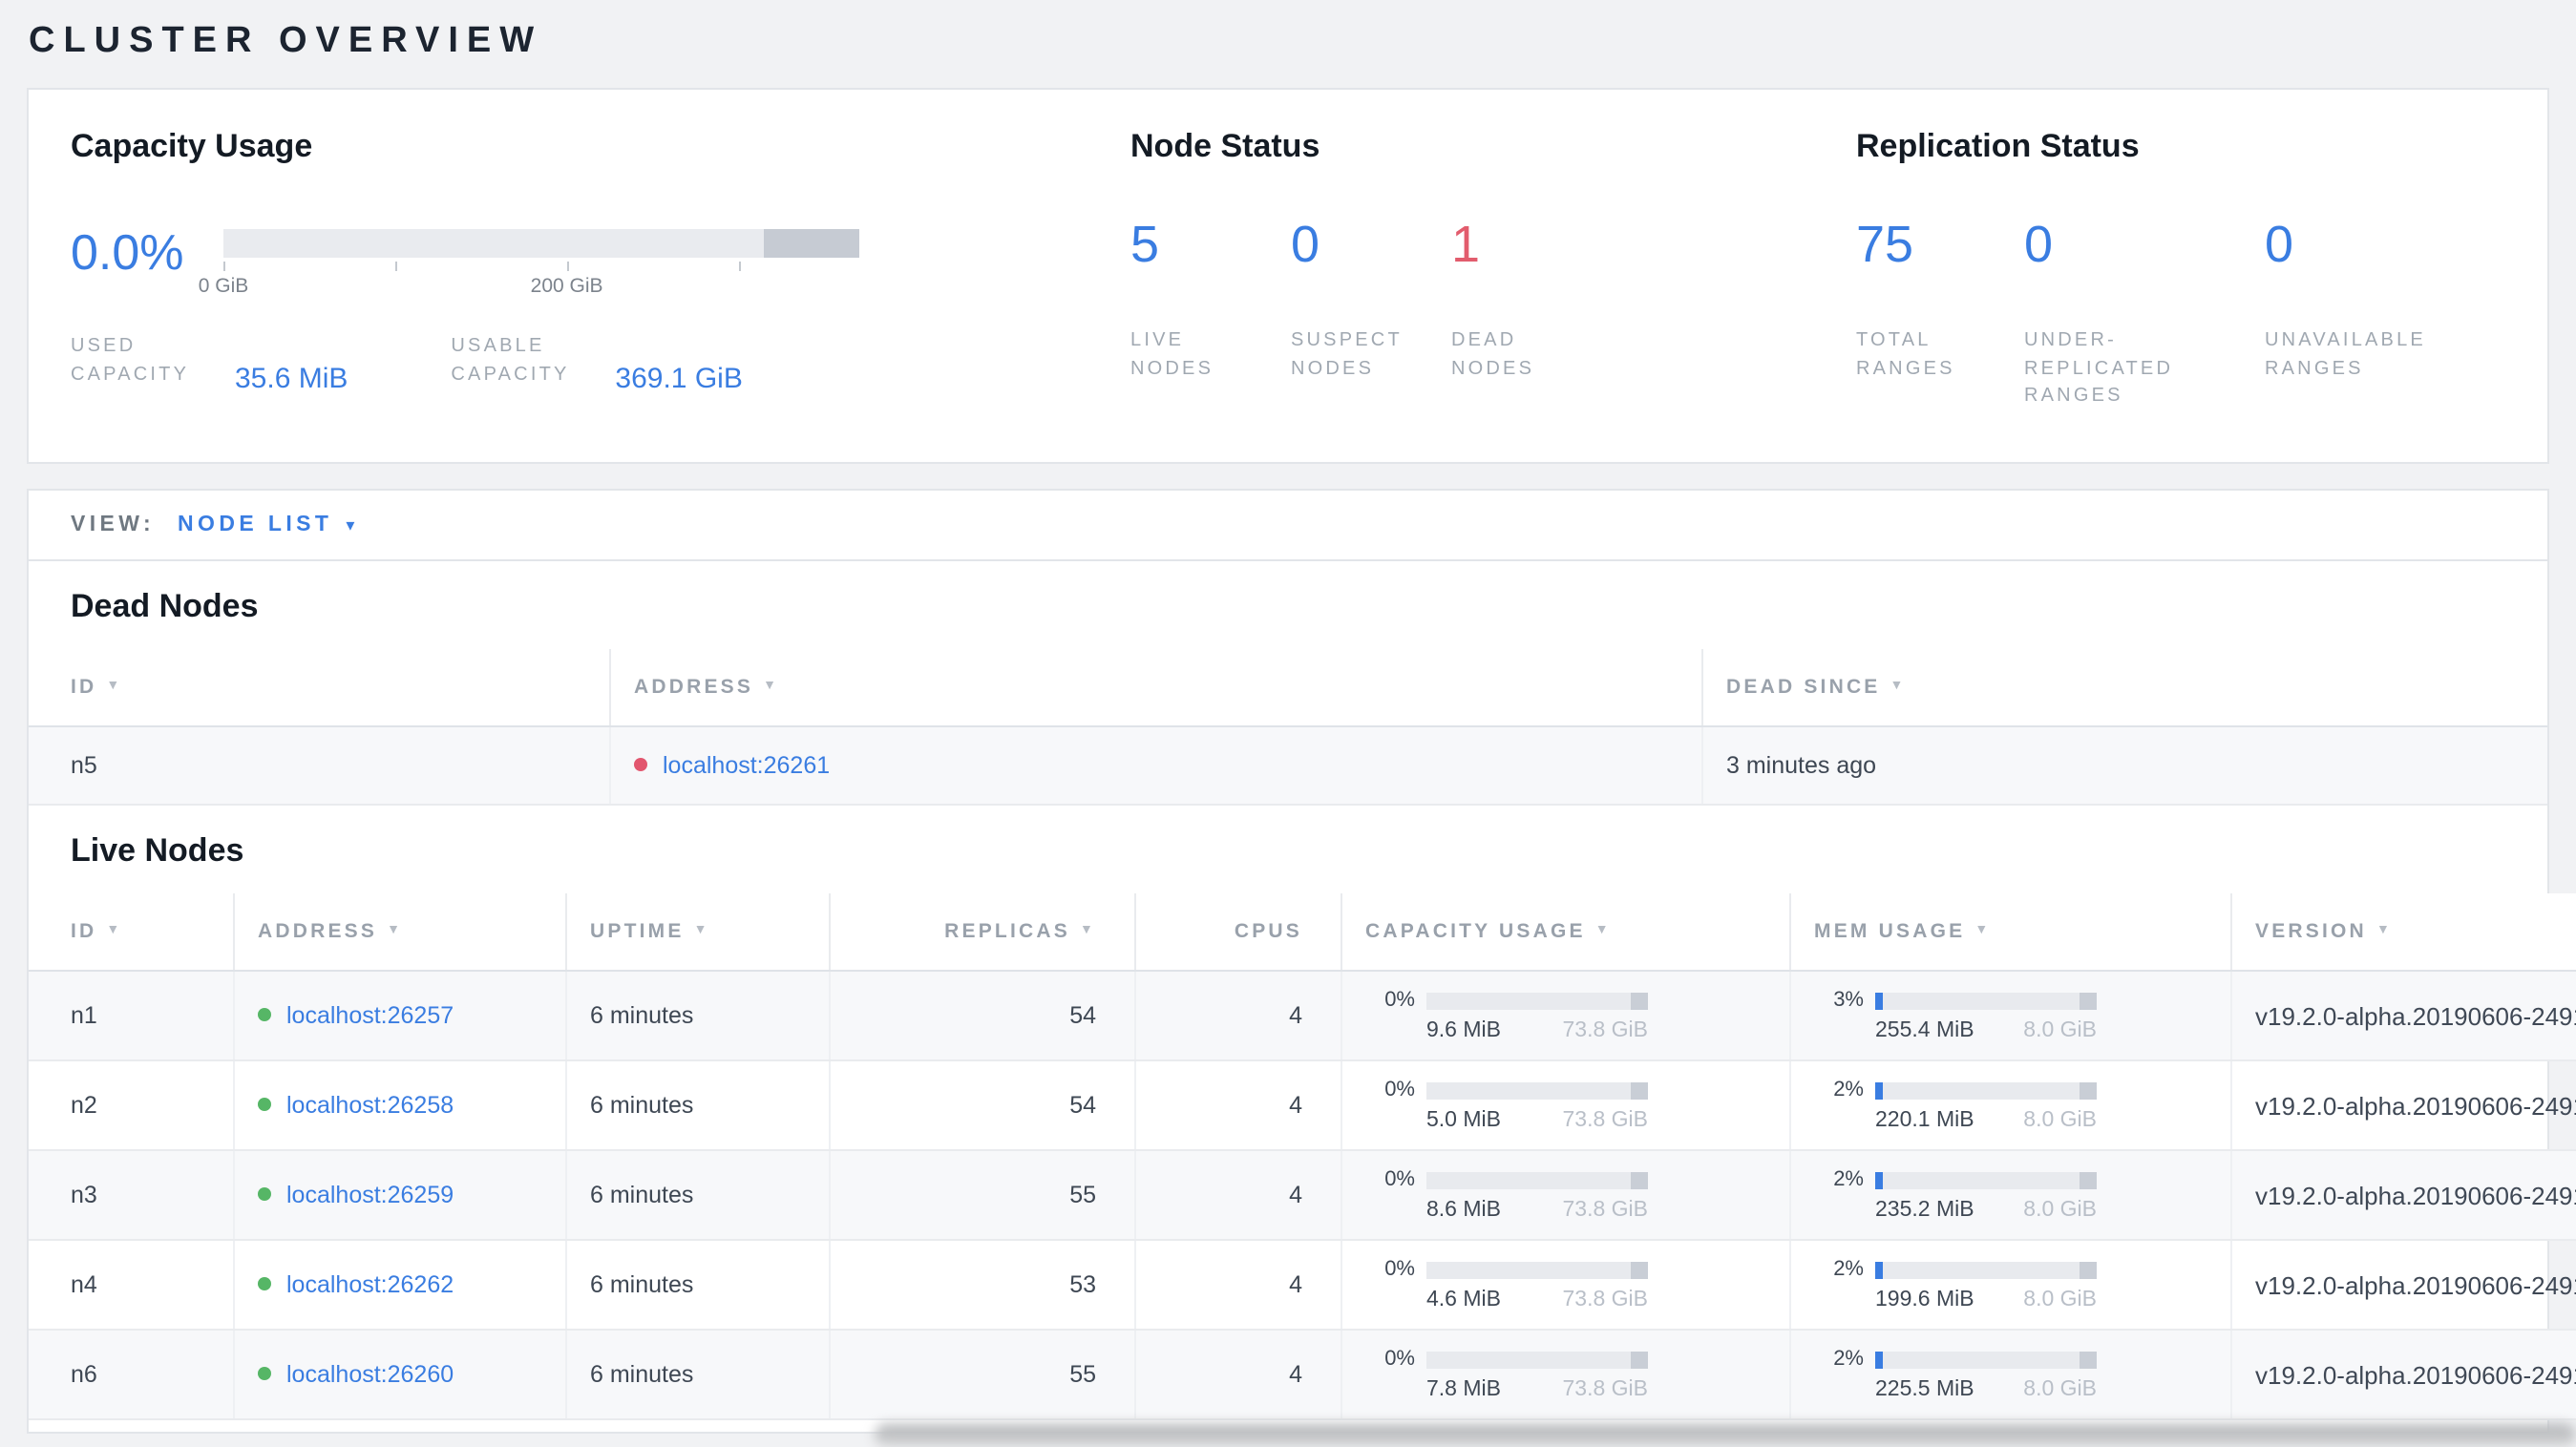 This screenshot has height=1447, width=2576. What do you see at coordinates (1940, 313) in the screenshot?
I see `stat-total-ranges: 75 TOTAL RANGES` at bounding box center [1940, 313].